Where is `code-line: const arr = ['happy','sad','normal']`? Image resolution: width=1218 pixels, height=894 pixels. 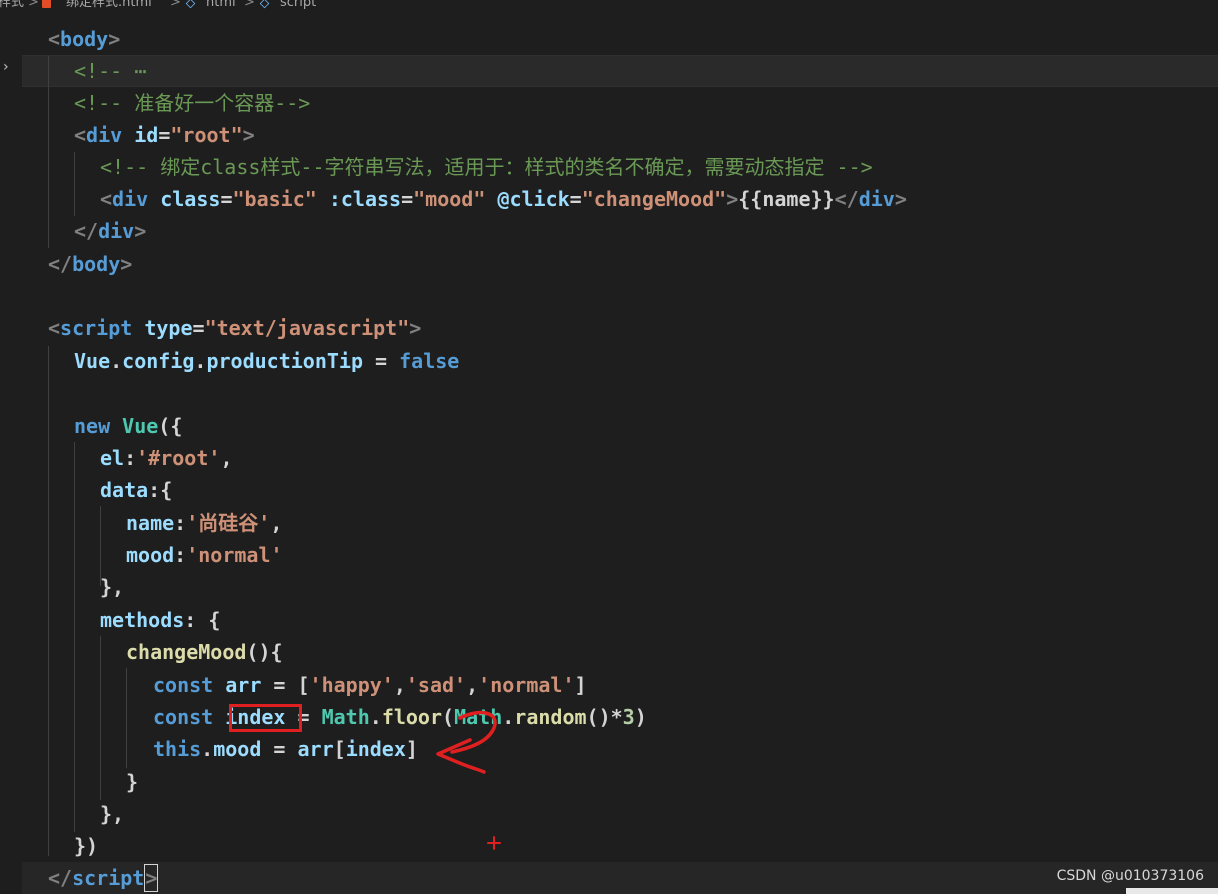
code-line: const arr = ['happy','sad','normal'] is located at coordinates (370, 685).